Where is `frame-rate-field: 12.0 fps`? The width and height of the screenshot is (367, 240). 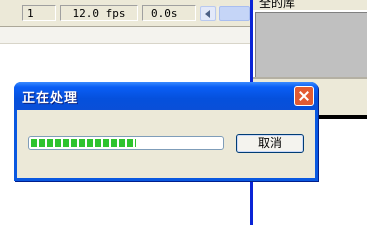
frame-rate-field: 12.0 fps is located at coordinates (99, 13).